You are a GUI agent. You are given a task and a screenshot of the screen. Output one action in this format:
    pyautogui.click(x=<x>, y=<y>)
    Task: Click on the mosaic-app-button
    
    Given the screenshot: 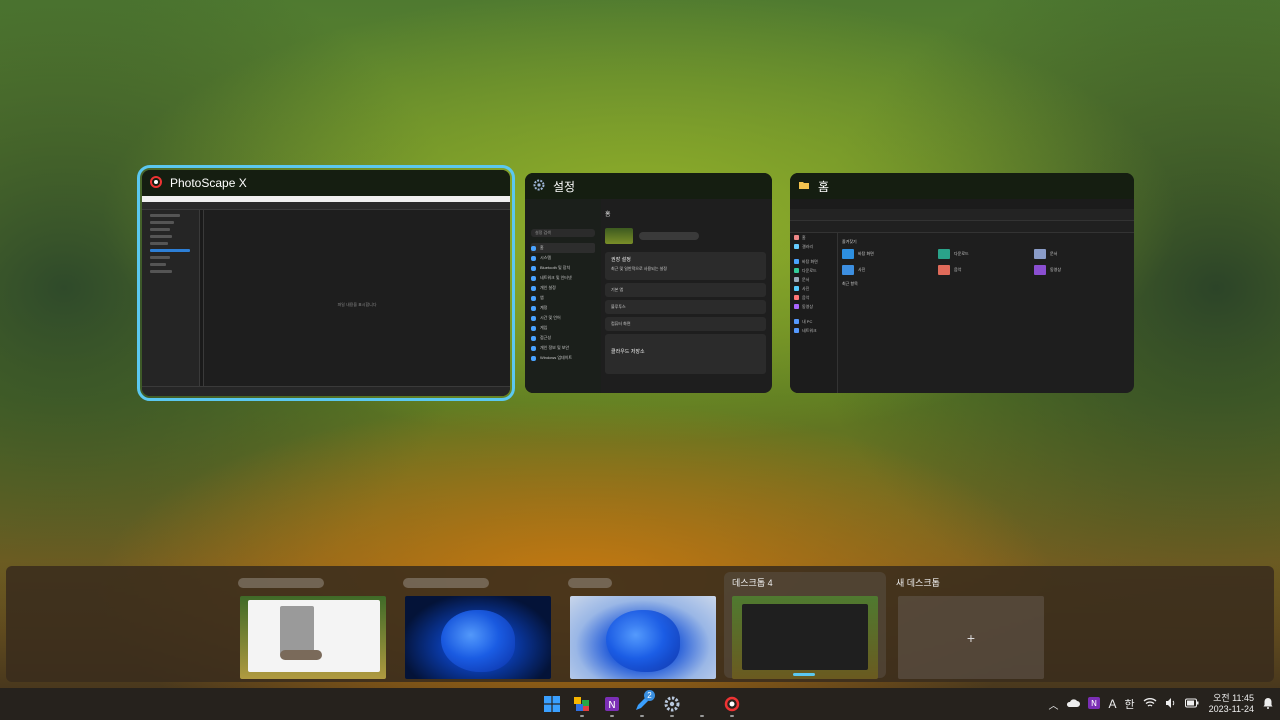 What is the action you would take?
    pyautogui.click(x=582, y=704)
    